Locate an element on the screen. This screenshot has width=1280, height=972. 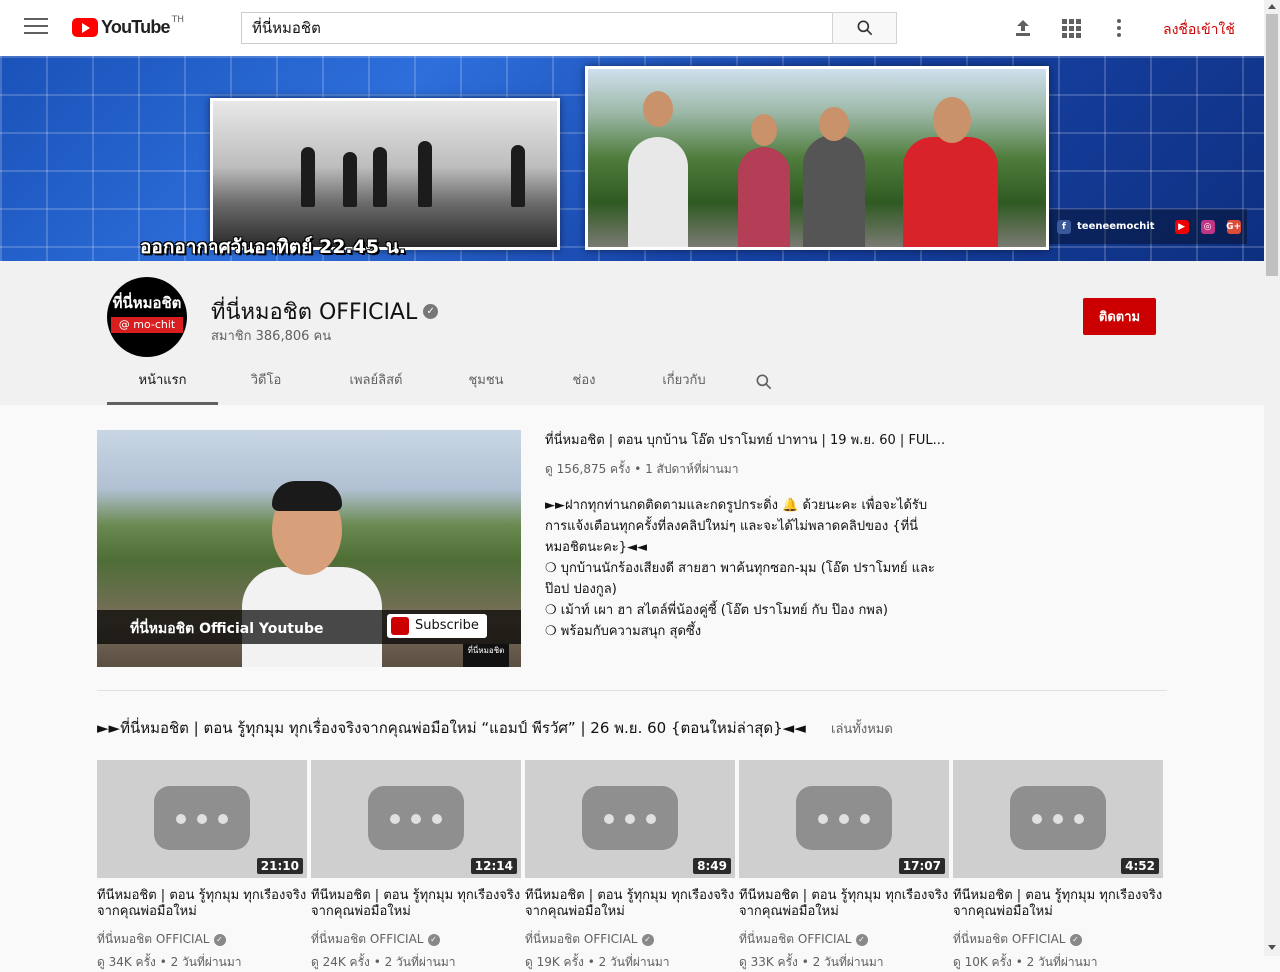
apps-grid-icon is located at coordinates (1071, 28).